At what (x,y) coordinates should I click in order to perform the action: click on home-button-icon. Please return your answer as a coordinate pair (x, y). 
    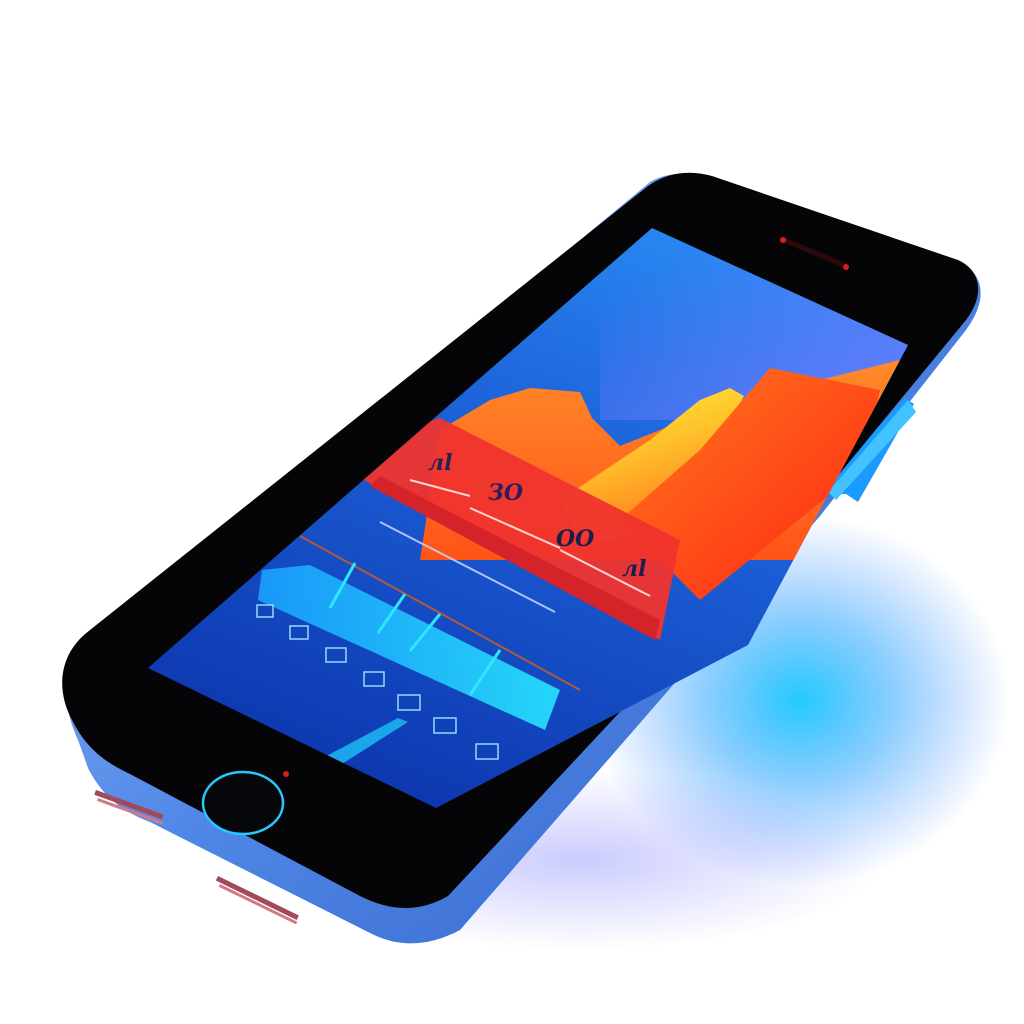
    Looking at the image, I should click on (243, 803).